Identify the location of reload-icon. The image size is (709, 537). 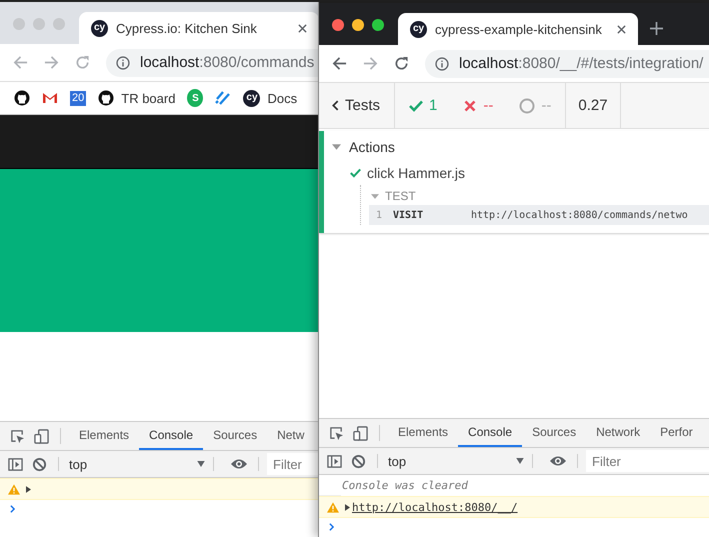
(401, 63).